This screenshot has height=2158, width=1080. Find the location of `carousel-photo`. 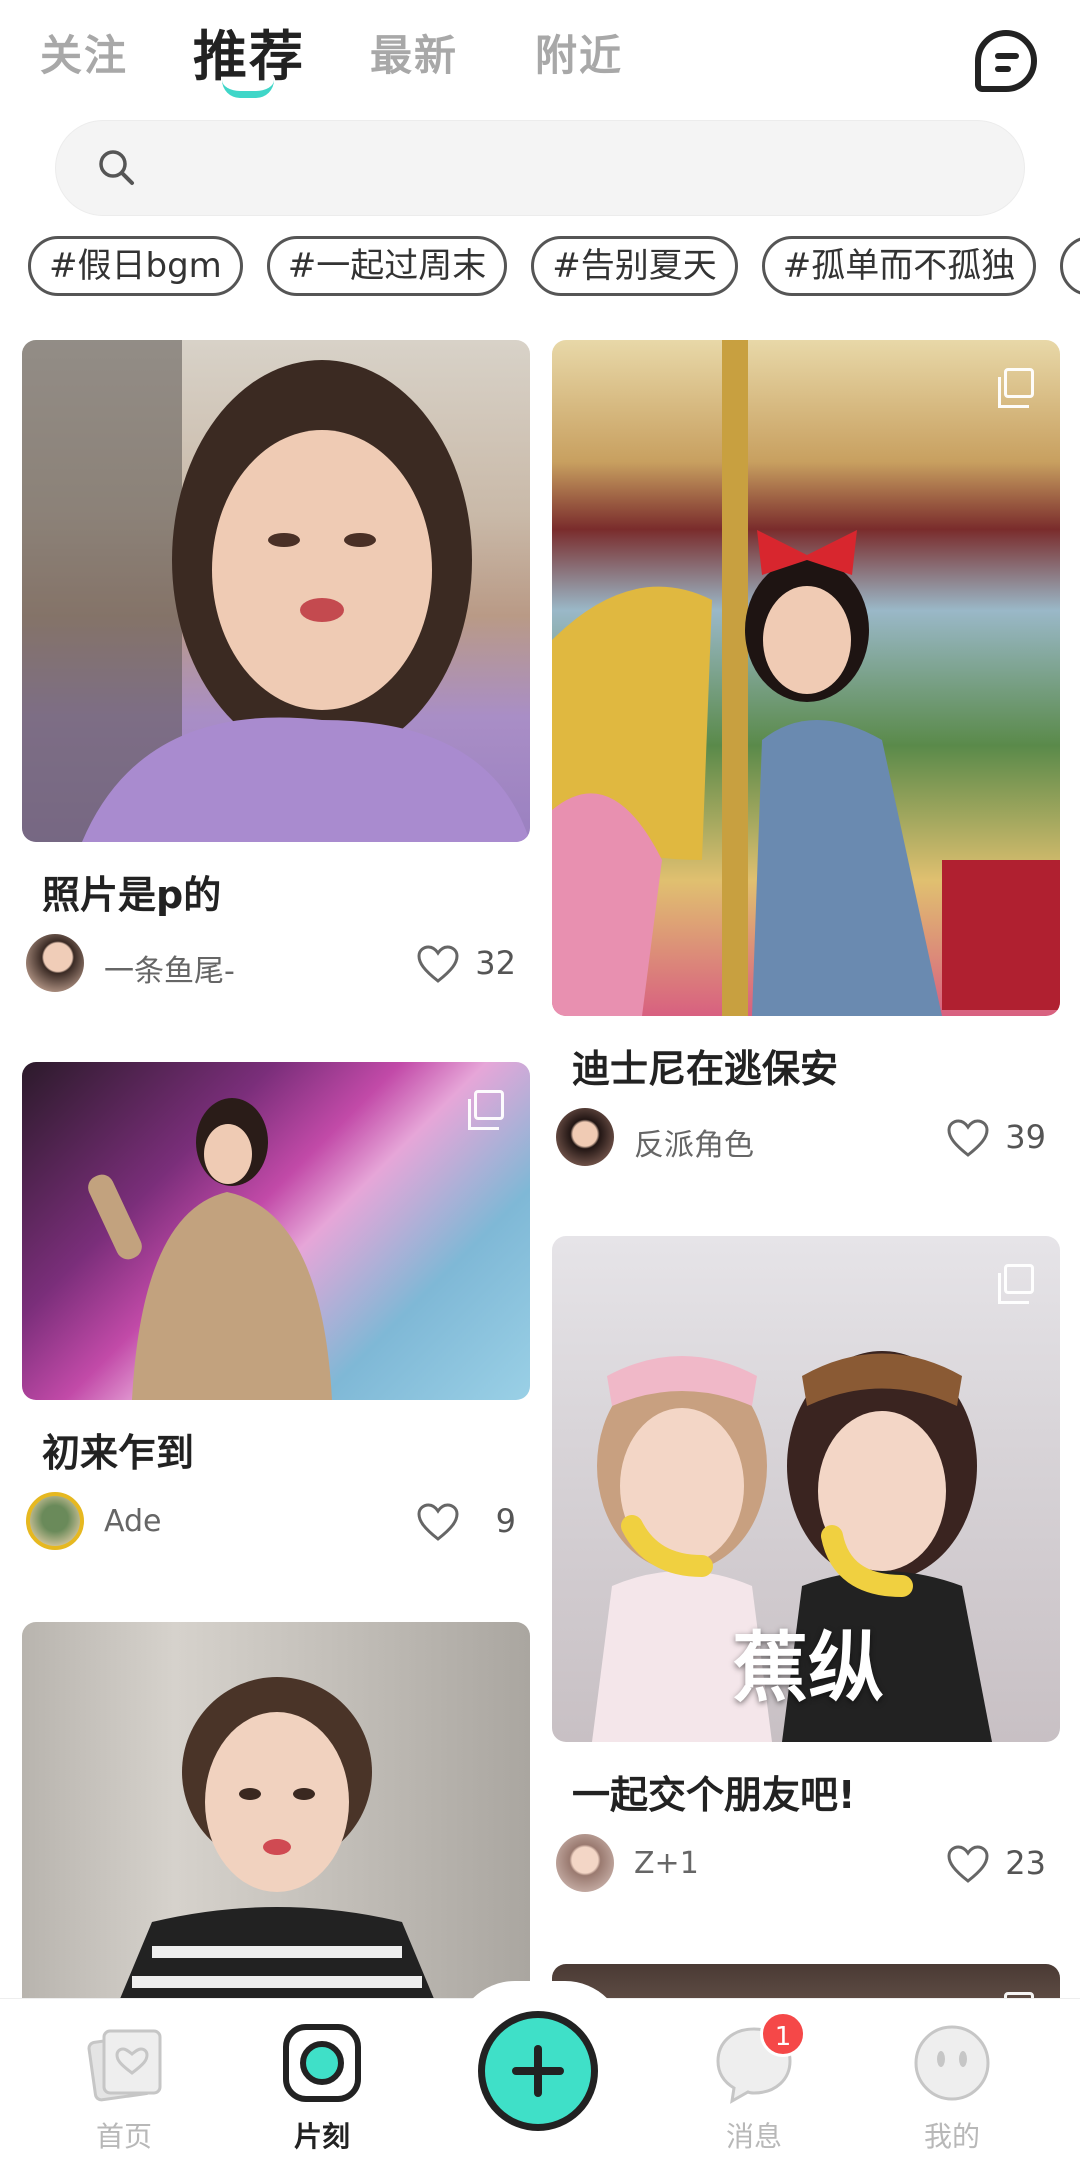

carousel-photo is located at coordinates (806, 678).